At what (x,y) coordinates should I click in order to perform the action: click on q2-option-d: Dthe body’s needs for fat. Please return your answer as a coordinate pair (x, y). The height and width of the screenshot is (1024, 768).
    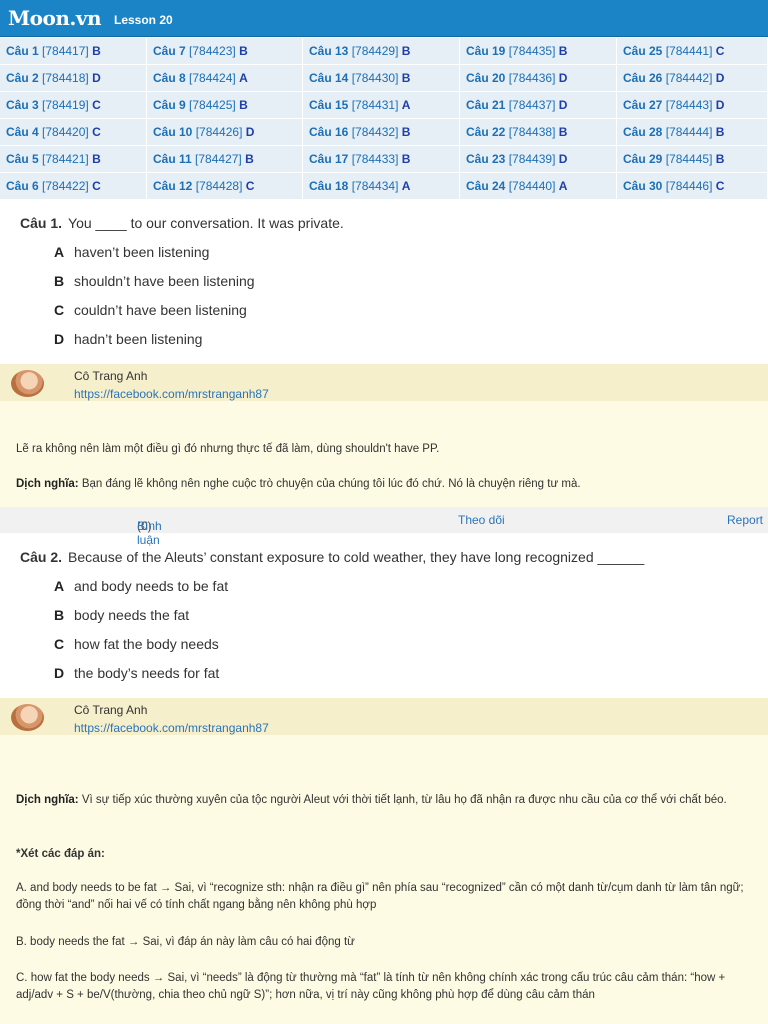
    Looking at the image, I should click on (136, 673).